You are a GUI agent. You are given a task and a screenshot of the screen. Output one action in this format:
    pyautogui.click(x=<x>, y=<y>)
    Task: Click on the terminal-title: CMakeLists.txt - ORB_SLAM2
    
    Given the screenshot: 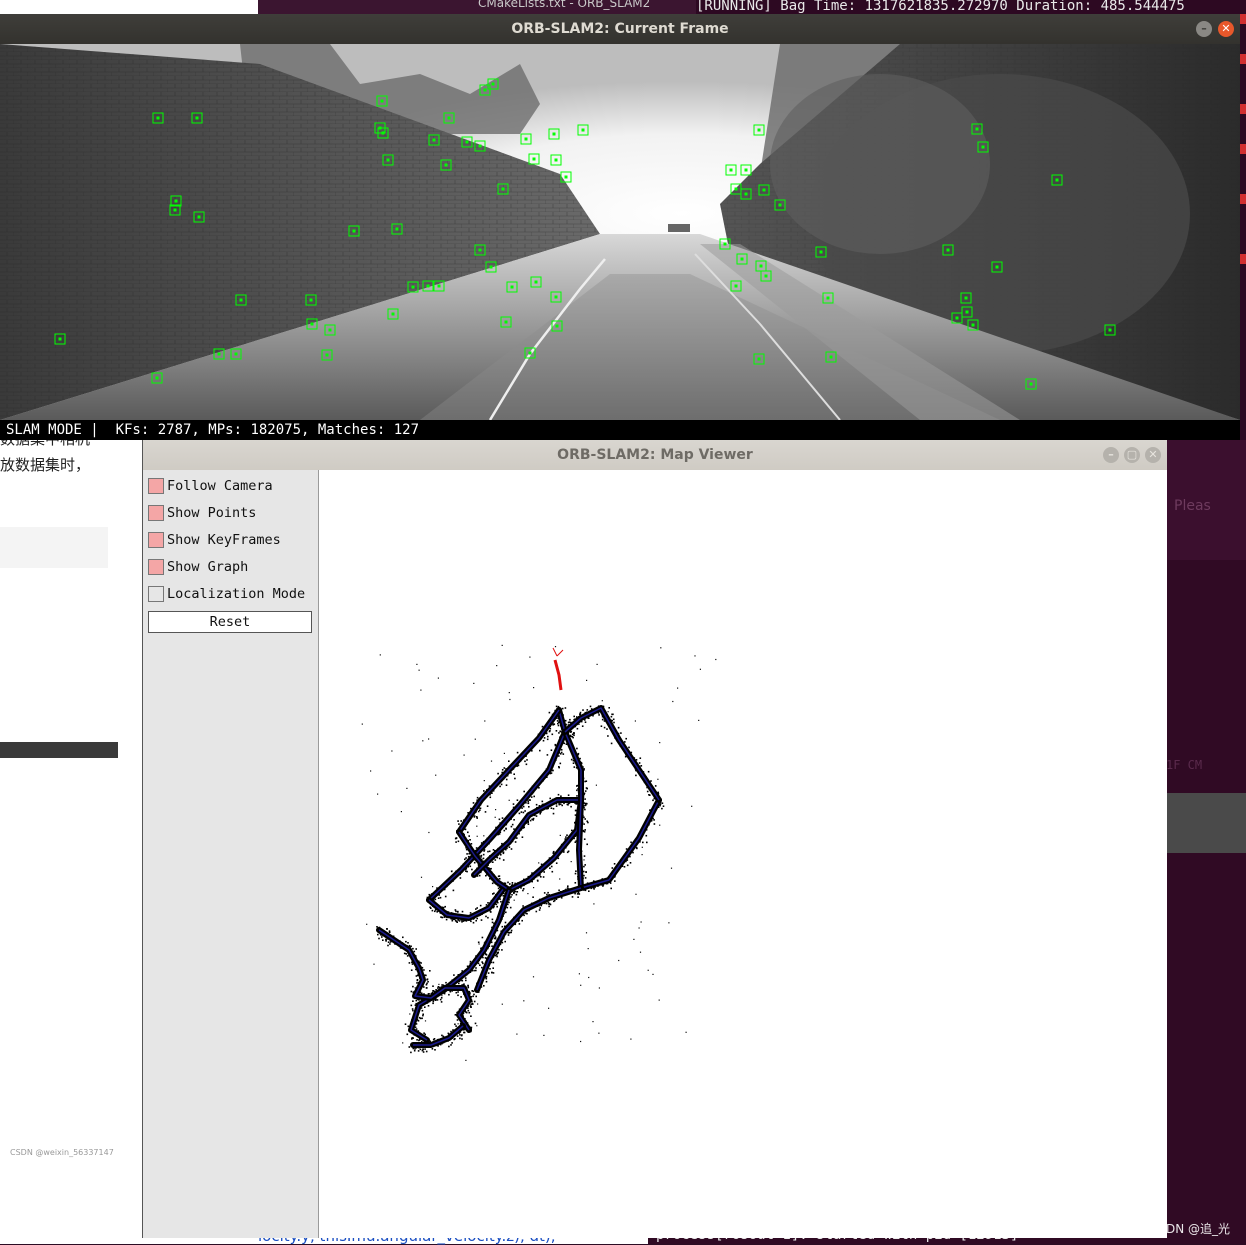 What is the action you would take?
    pyautogui.click(x=564, y=5)
    